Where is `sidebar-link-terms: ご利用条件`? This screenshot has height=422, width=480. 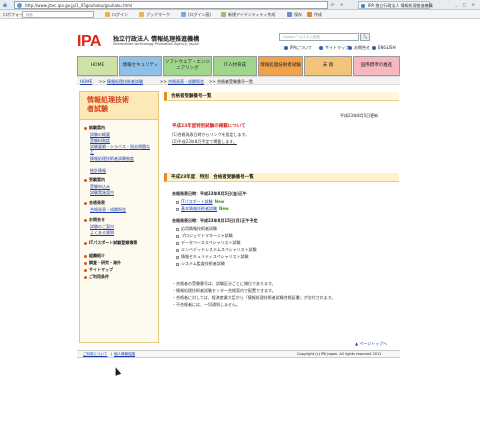
sidebar-link-terms: ご利用条件 is located at coordinates (96, 276).